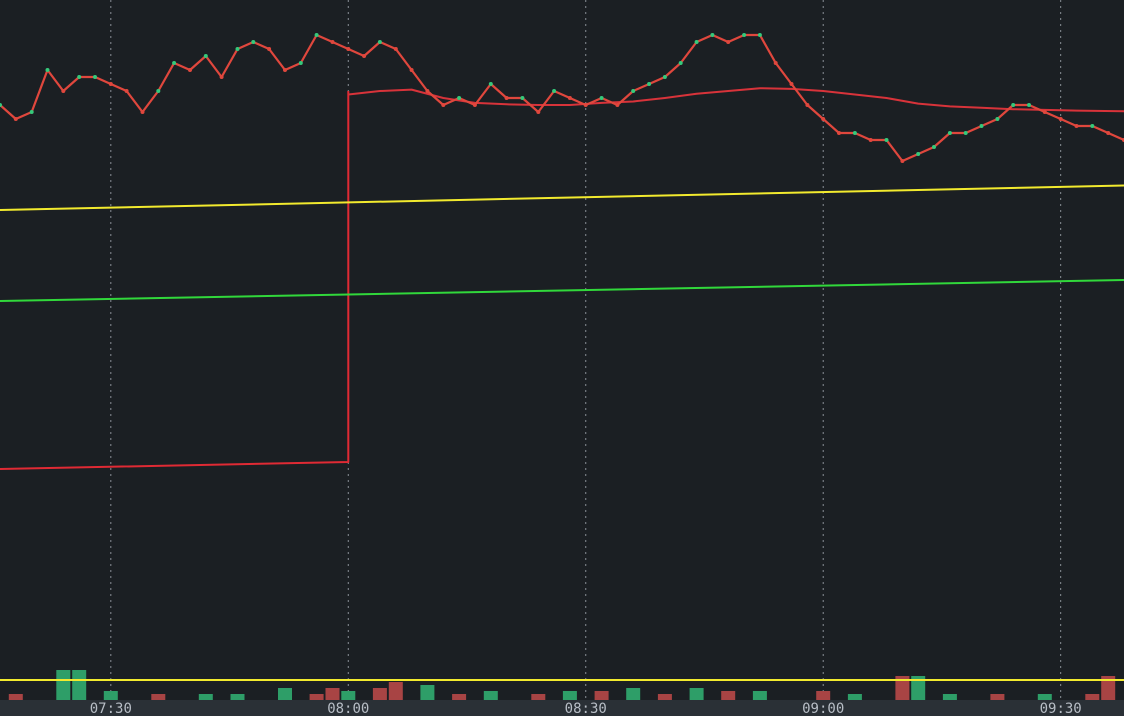 Image resolution: width=1124 pixels, height=716 pixels. What do you see at coordinates (823, 708) in the screenshot?
I see `tick-label: 09:00` at bounding box center [823, 708].